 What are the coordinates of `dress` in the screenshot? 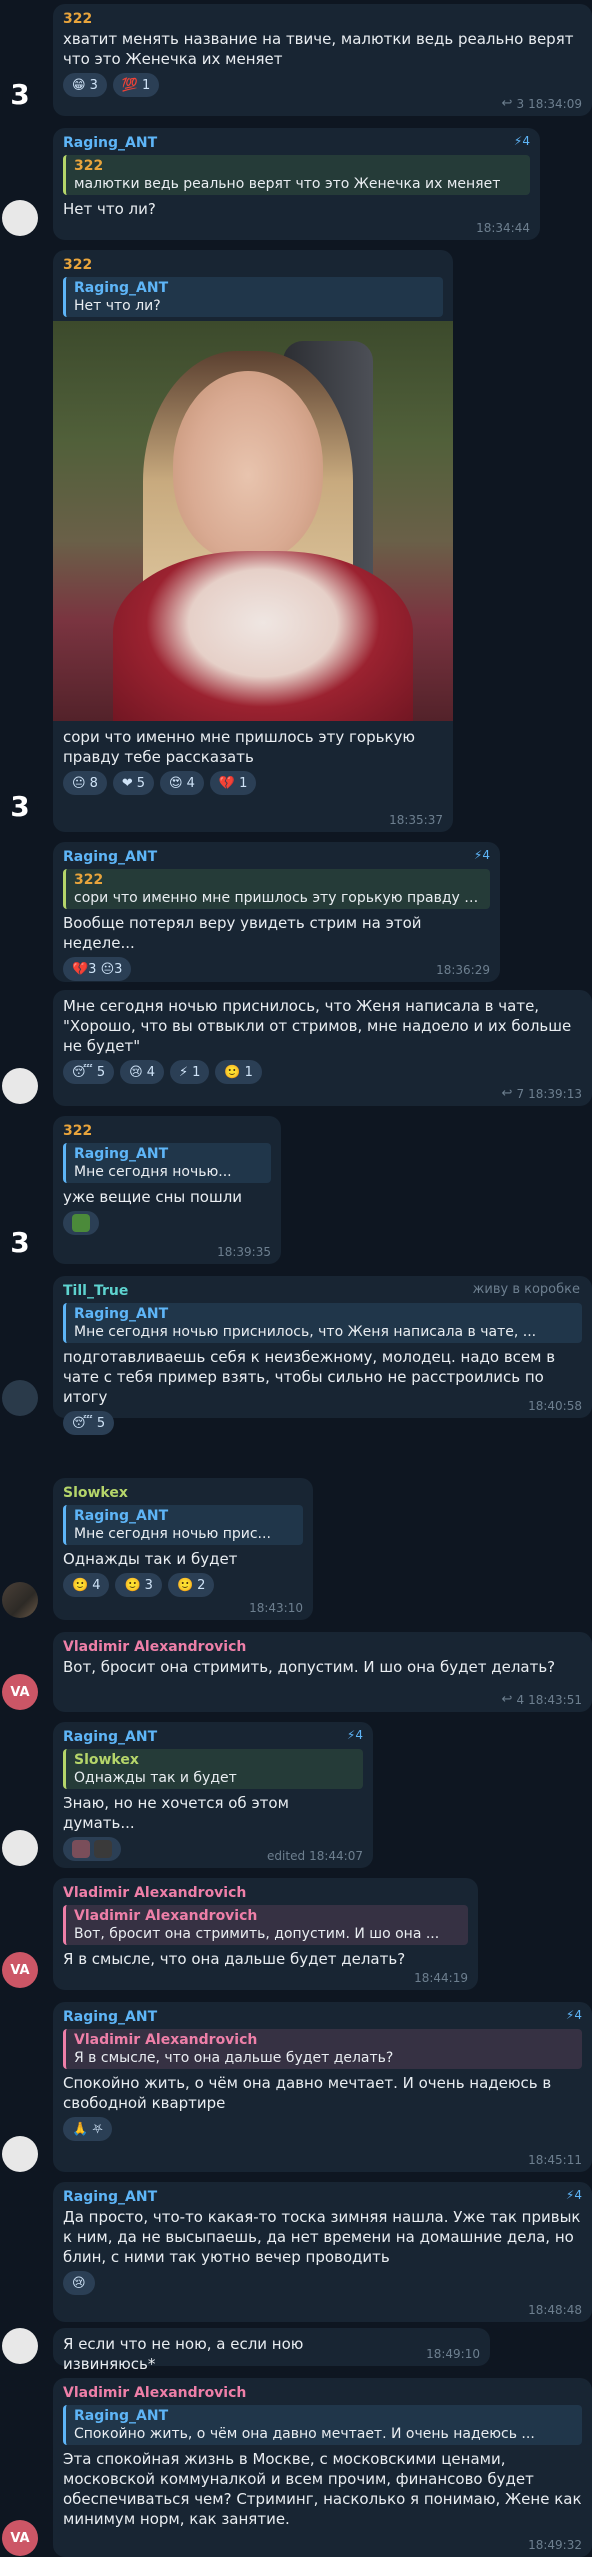 It's located at (263, 636).